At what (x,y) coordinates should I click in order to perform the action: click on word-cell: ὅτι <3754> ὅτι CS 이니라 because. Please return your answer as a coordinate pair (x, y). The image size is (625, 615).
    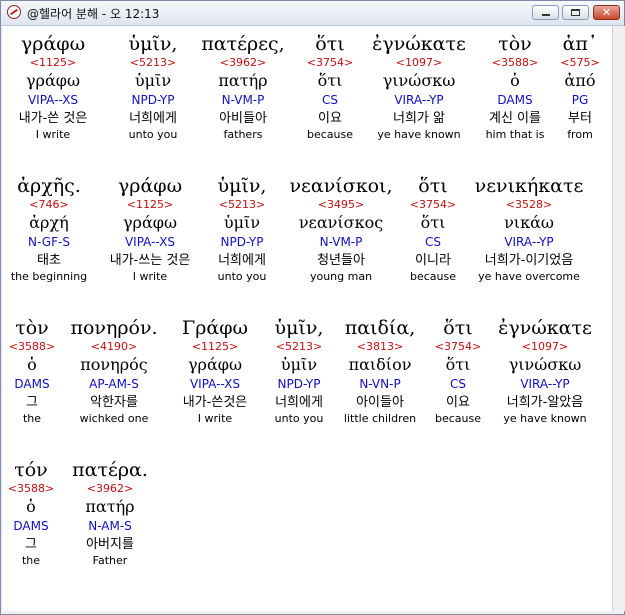
    Looking at the image, I should click on (433, 229).